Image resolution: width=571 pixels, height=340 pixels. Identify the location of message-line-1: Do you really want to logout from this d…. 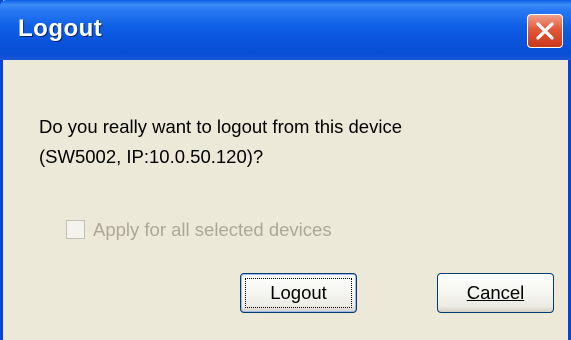
(220, 126).